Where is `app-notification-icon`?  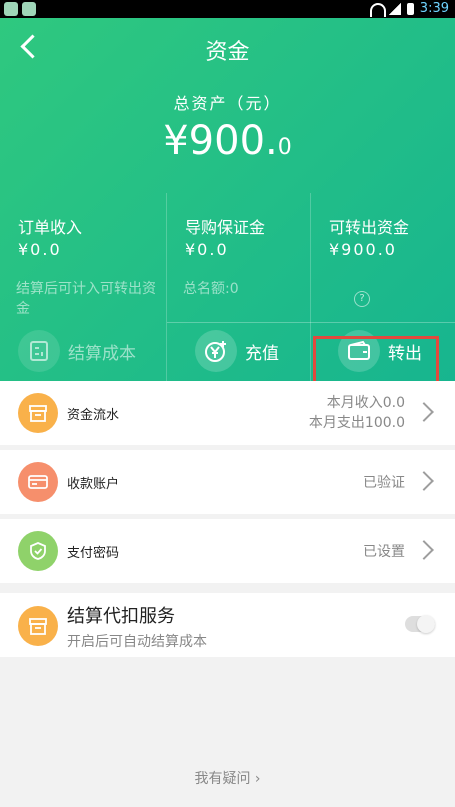
app-notification-icon is located at coordinates (29, 9).